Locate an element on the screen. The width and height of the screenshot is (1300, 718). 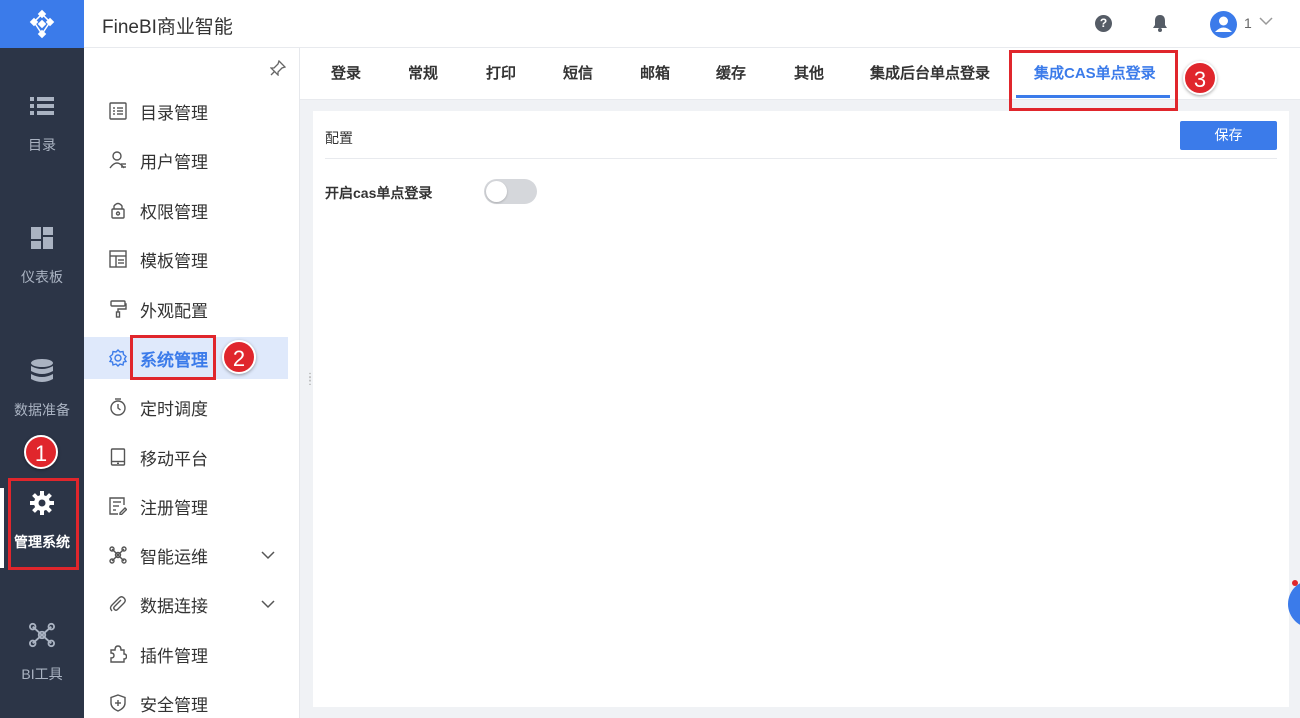
logo-icon is located at coordinates (42, 24).